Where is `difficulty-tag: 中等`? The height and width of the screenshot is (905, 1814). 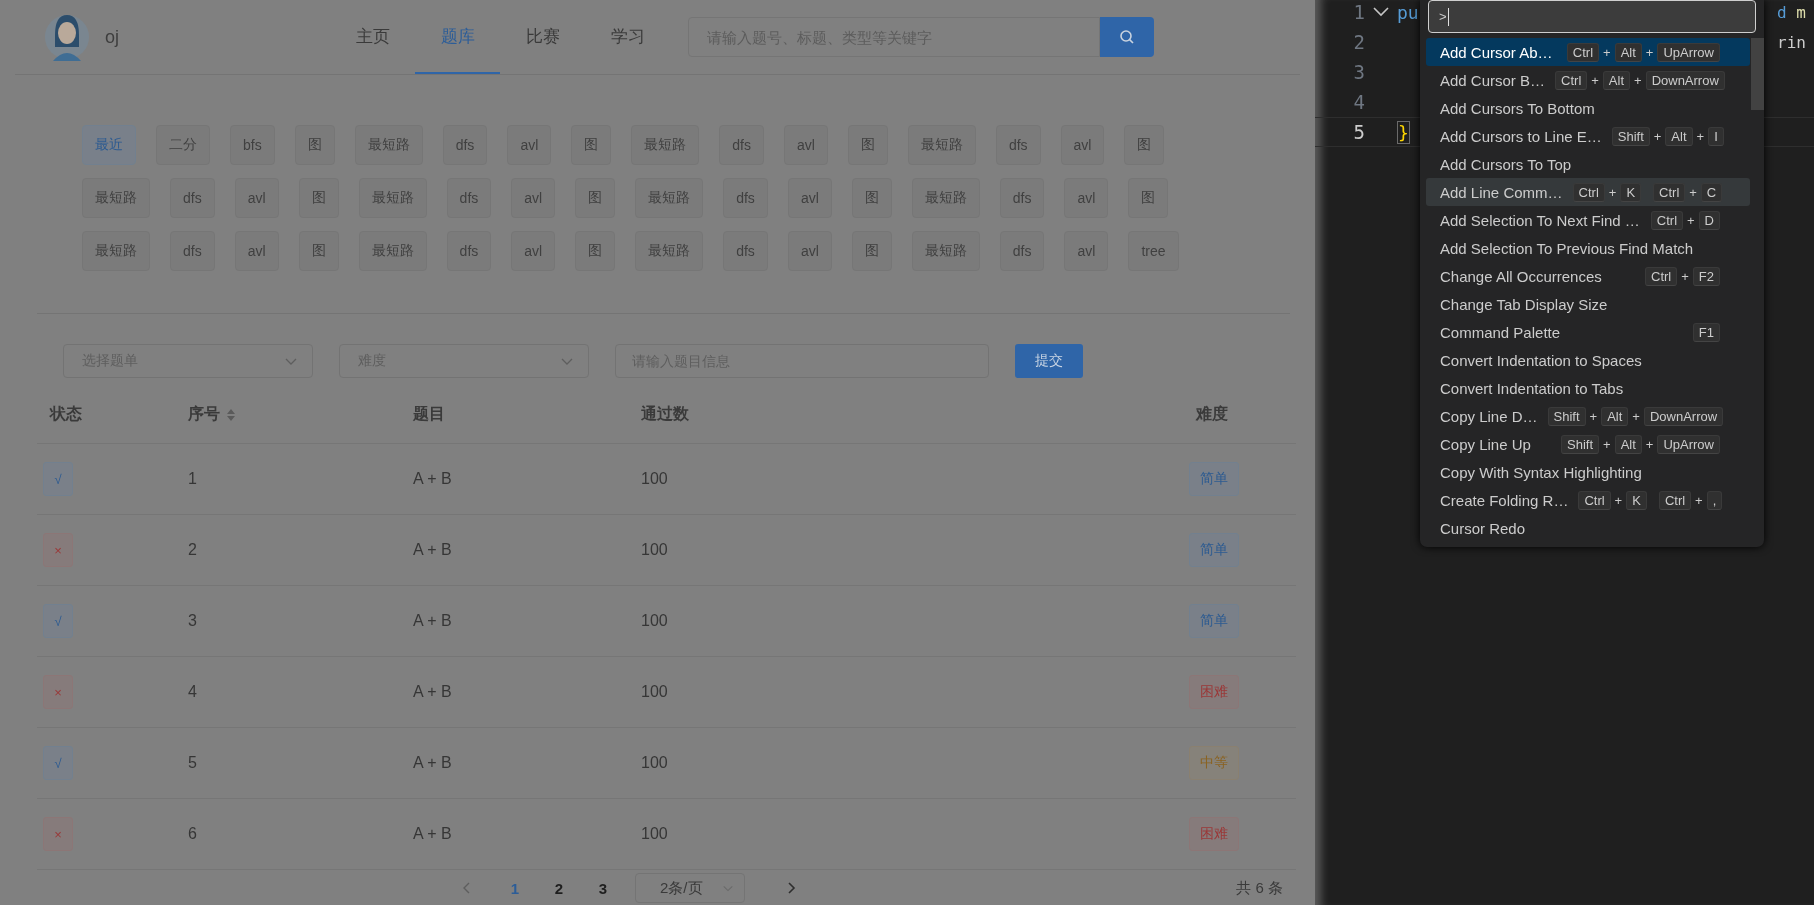
difficulty-tag: 中等 is located at coordinates (1214, 763).